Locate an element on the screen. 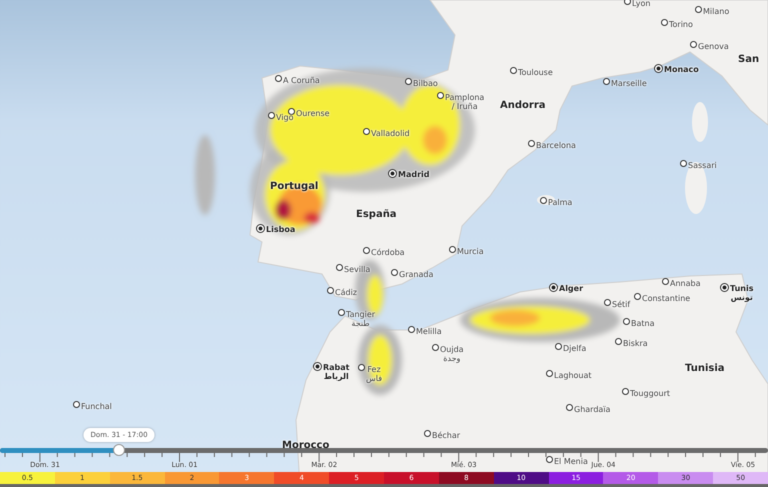 This screenshot has width=768, height=487. city-label: Lyon is located at coordinates (641, 4).